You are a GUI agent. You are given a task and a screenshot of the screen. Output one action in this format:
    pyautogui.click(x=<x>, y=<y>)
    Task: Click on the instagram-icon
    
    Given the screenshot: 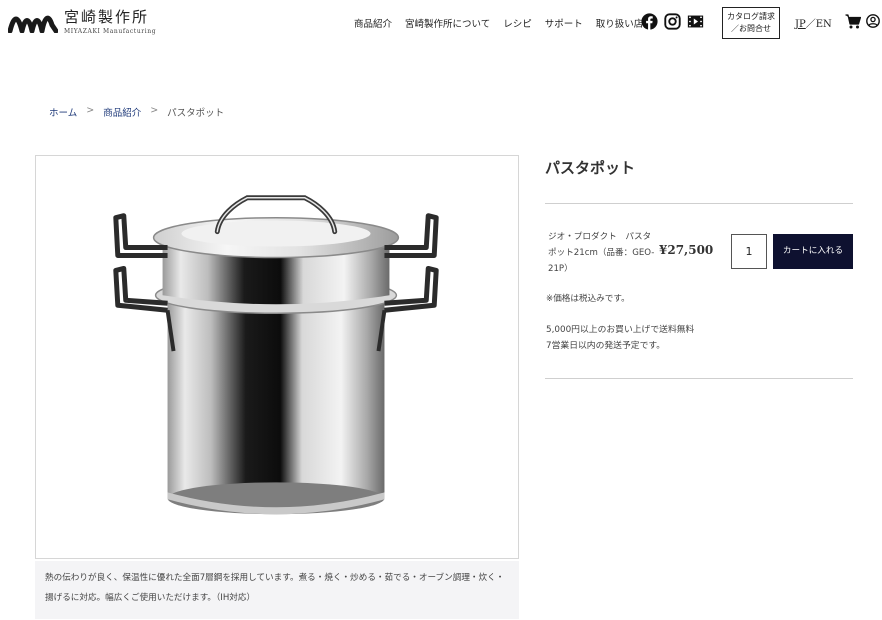 What is the action you would take?
    pyautogui.click(x=672, y=21)
    